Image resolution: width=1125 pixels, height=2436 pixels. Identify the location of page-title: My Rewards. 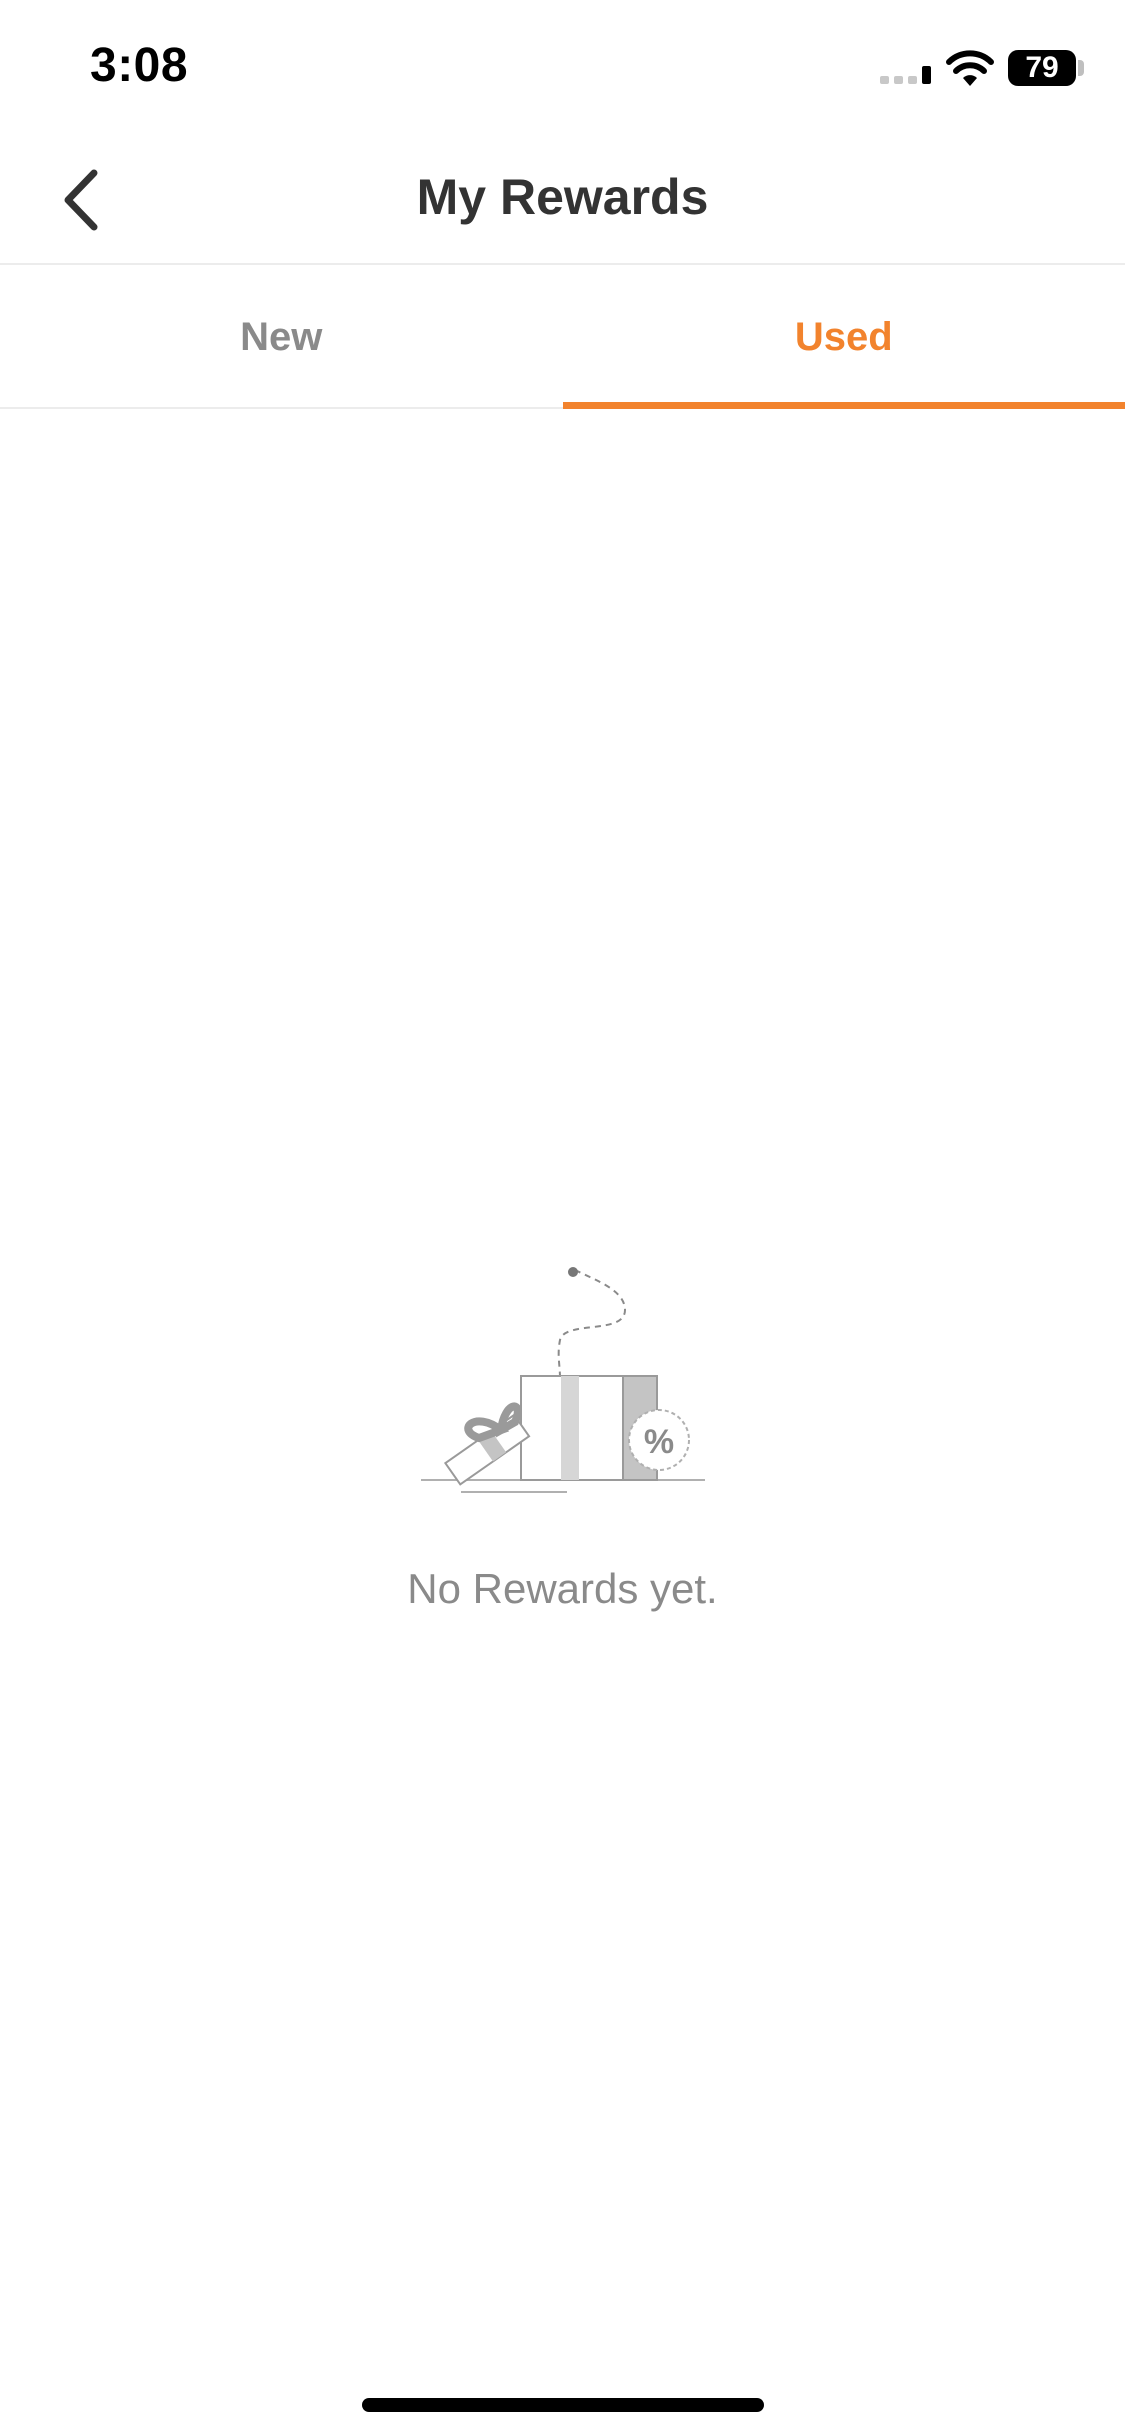
(562, 197).